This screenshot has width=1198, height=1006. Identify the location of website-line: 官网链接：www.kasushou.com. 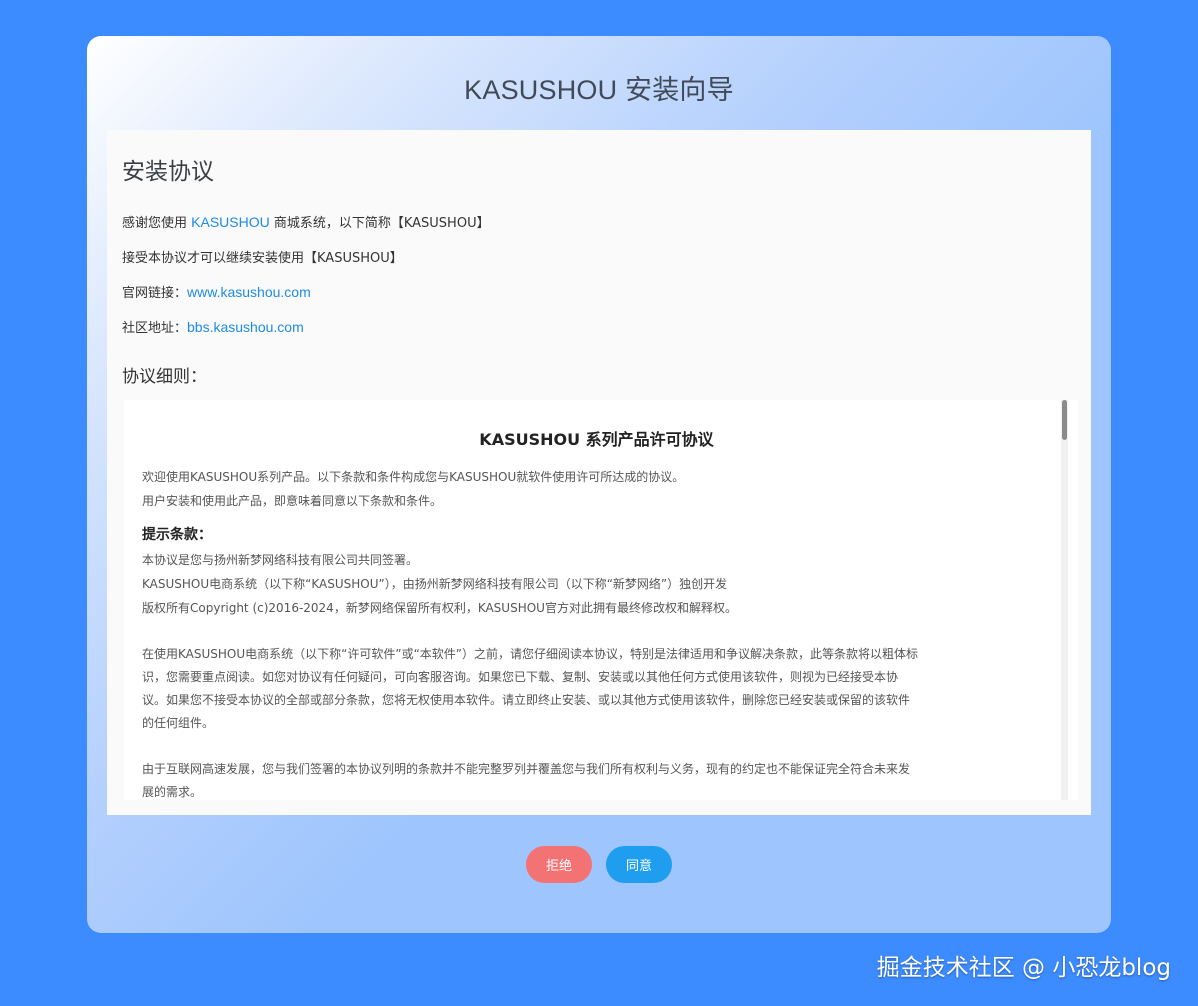
(216, 291).